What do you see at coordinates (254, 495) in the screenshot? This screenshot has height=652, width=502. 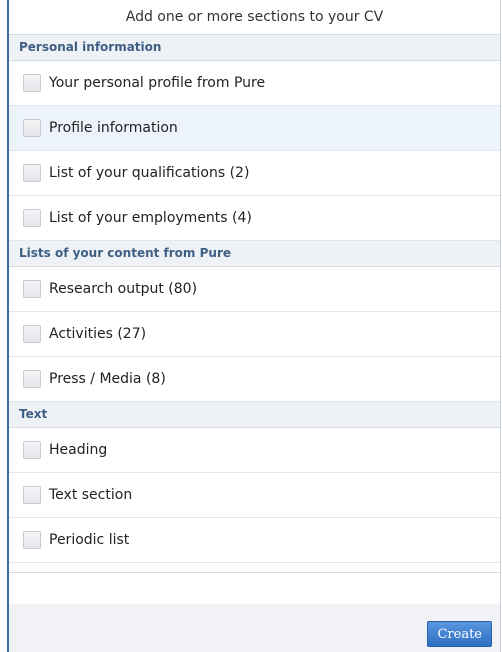 I see `option-text-section: Text section` at bounding box center [254, 495].